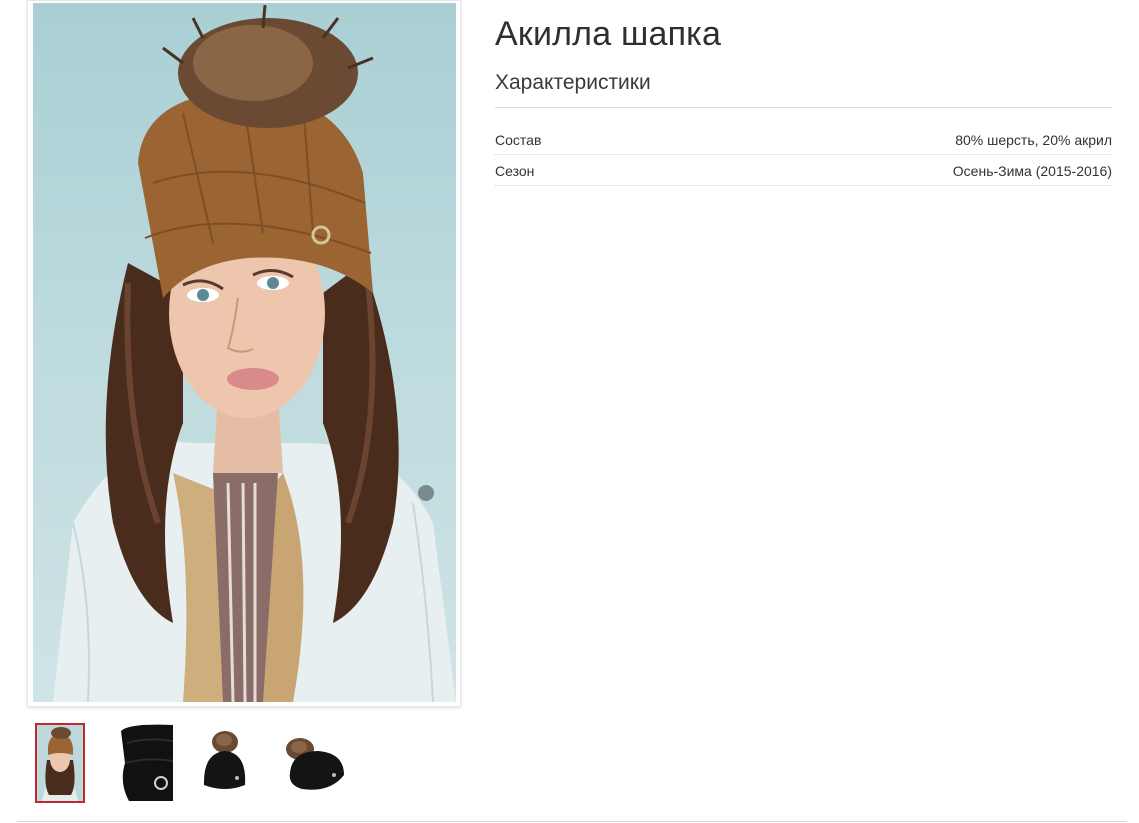  I want to click on black-hat-pompom-front-thumbnail-image, so click(226, 763).